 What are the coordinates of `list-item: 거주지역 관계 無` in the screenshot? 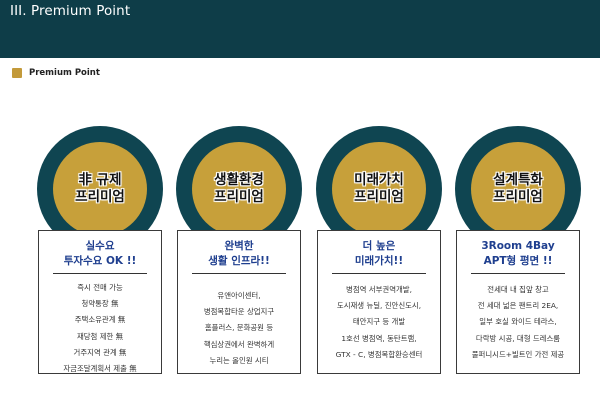 It's located at (100, 352).